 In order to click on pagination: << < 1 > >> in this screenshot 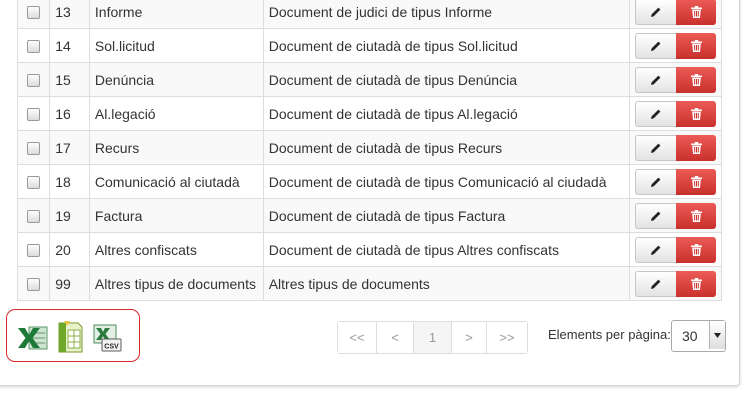, I will do `click(432, 337)`.